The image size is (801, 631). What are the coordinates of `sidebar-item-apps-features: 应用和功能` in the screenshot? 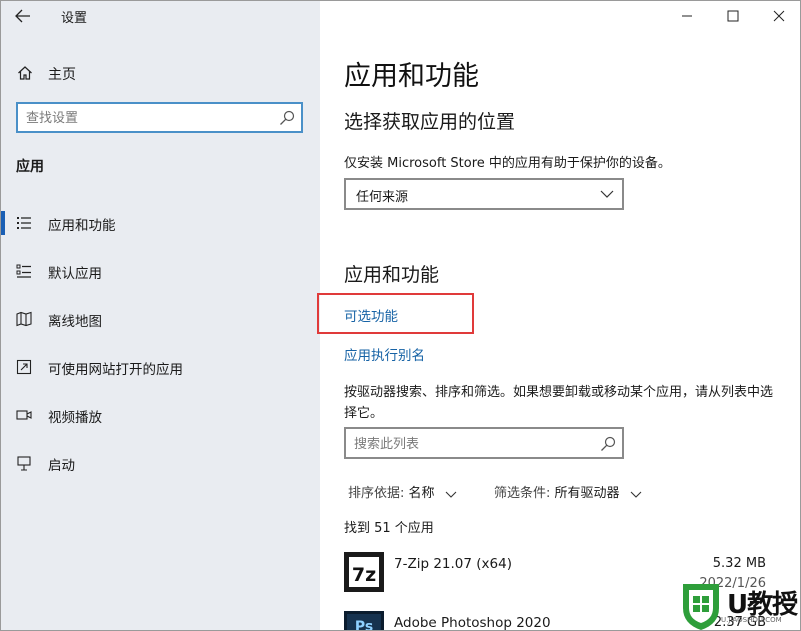 It's located at (160, 223).